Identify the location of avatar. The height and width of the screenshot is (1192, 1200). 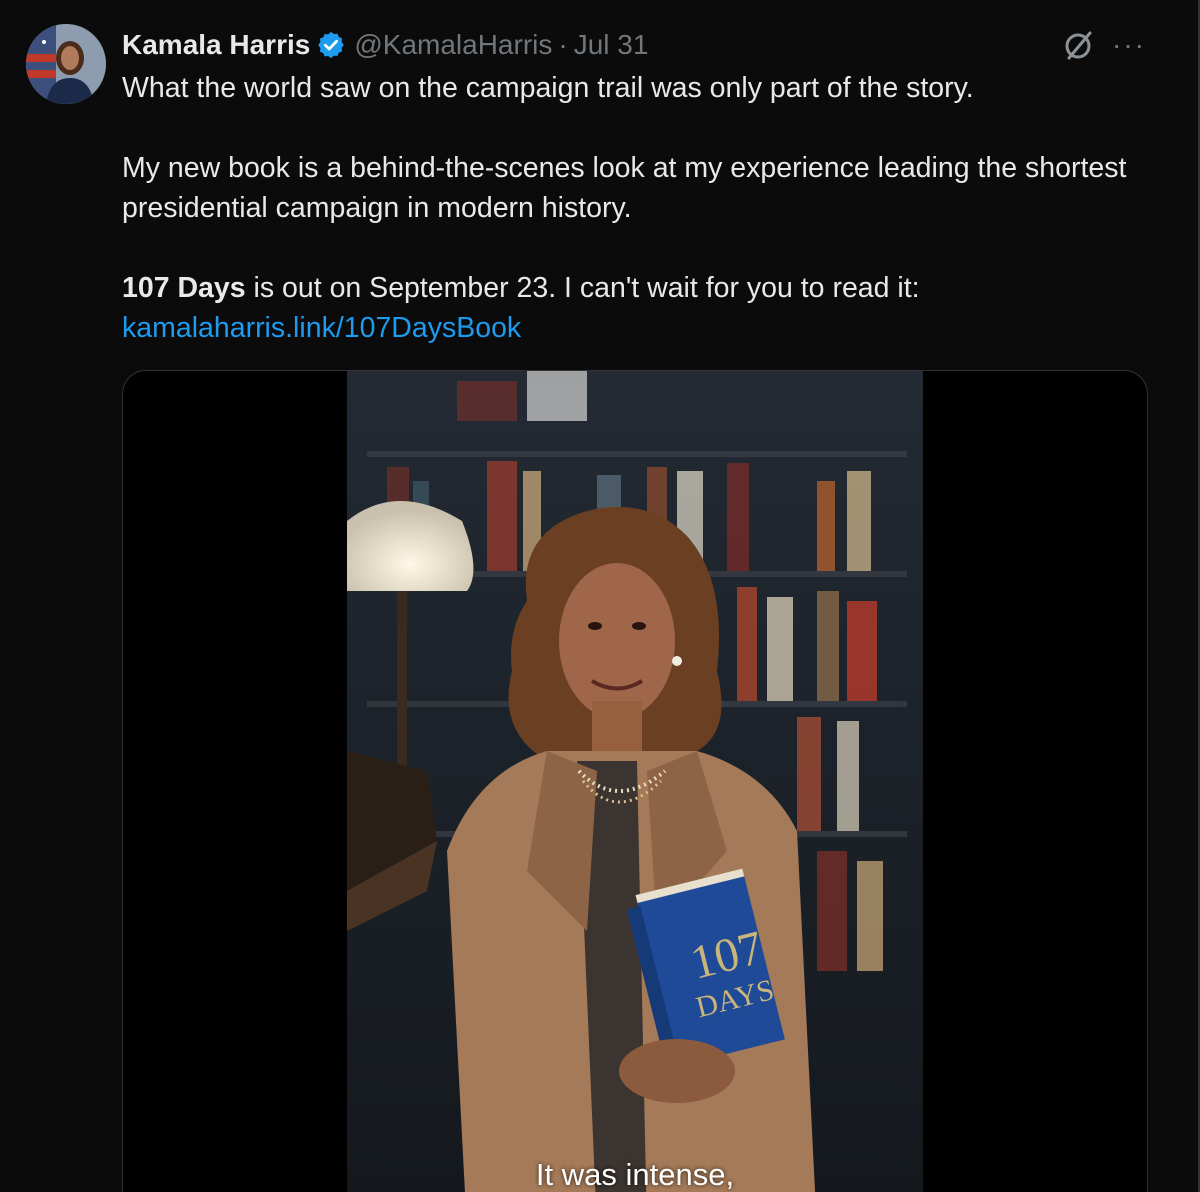
(66, 64).